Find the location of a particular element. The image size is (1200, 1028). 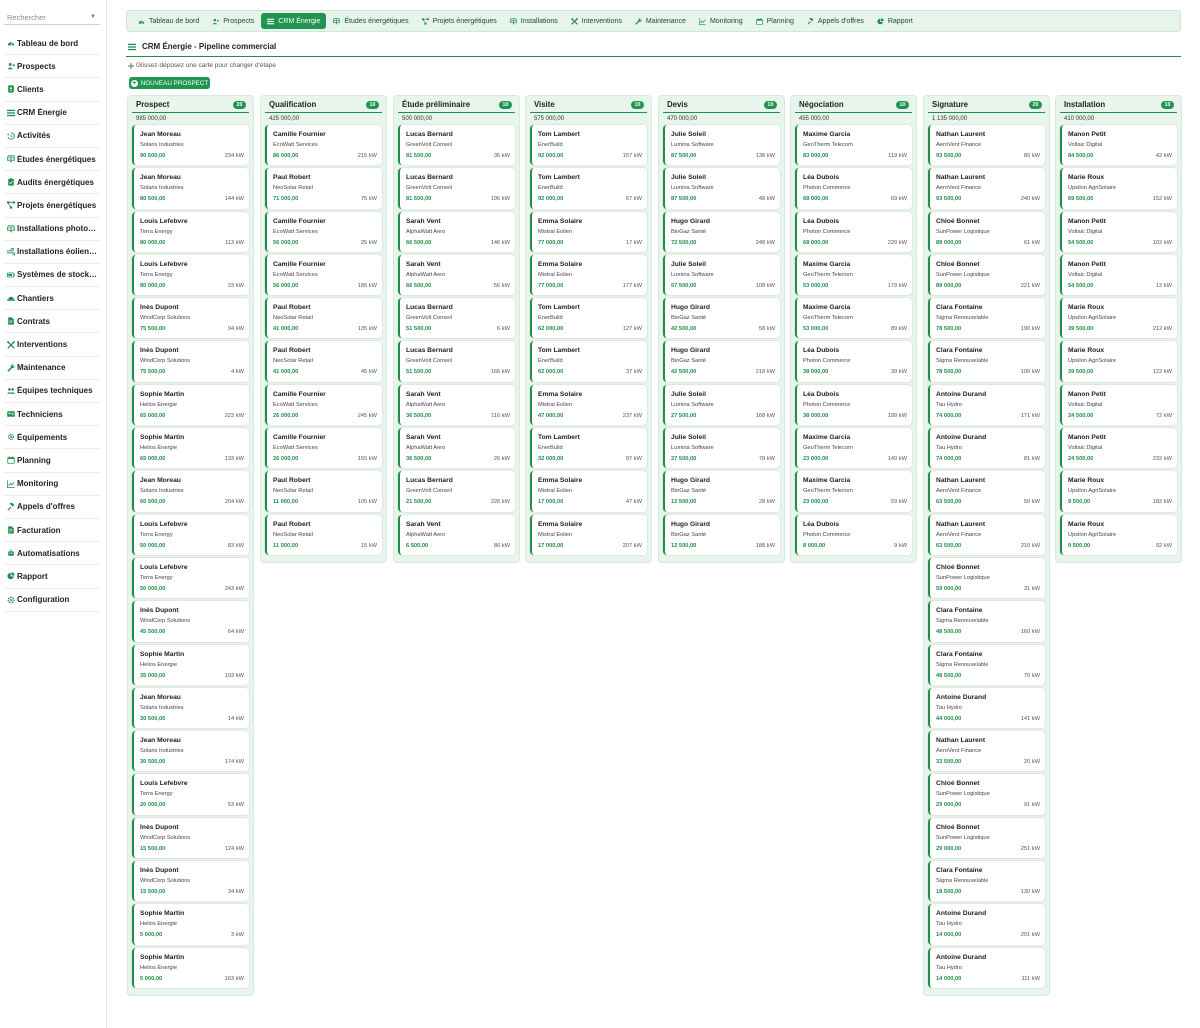

deal-card: Tom Lambert EnerBuild 62 000,00 127 kW is located at coordinates (588, 318).